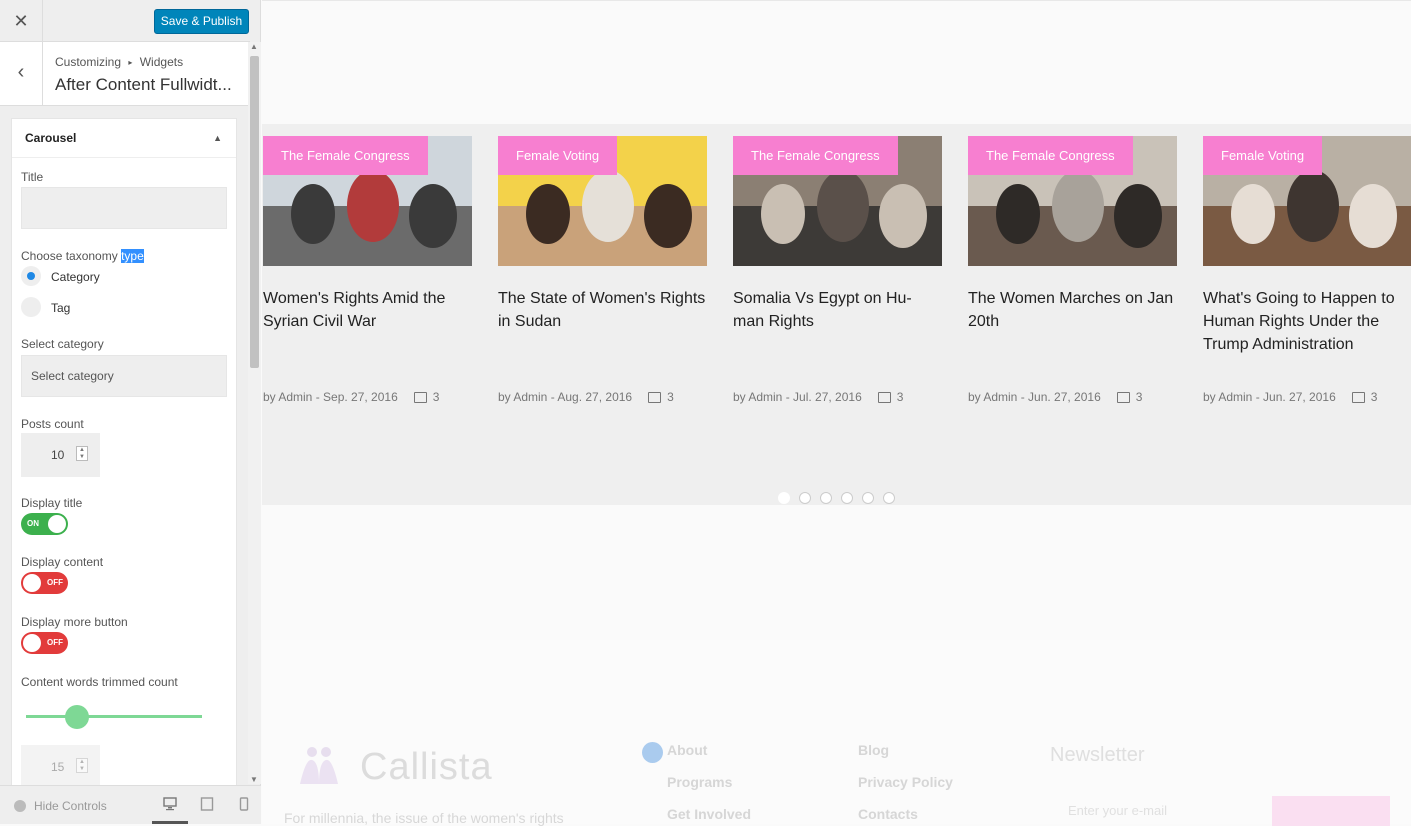 This screenshot has height=826, width=1411. What do you see at coordinates (21, 73) in the screenshot?
I see `back-button: ‹` at bounding box center [21, 73].